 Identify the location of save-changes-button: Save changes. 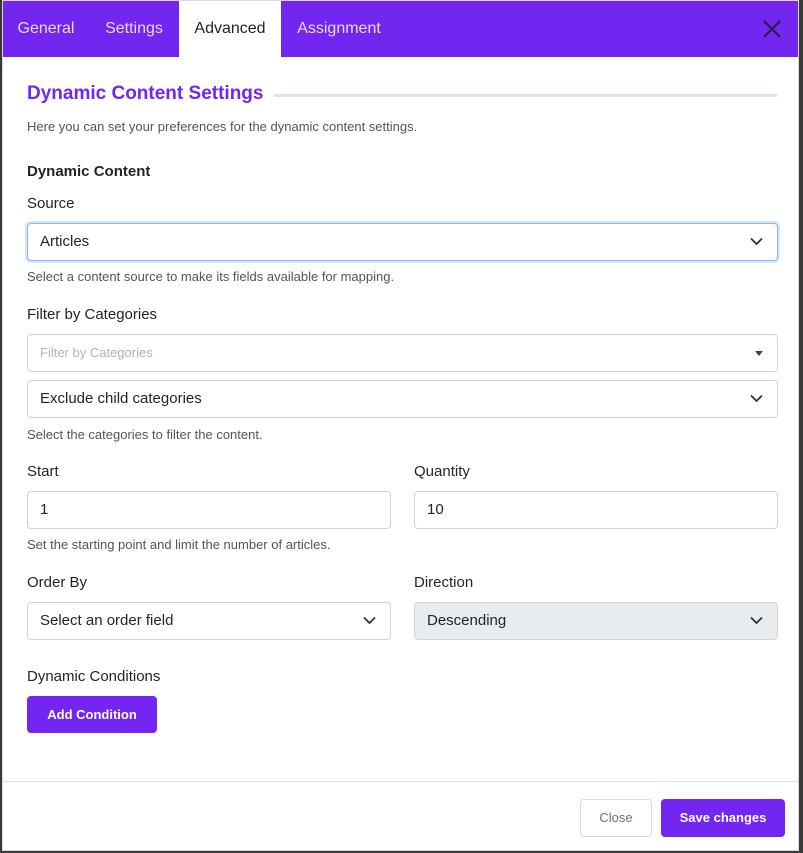
(723, 818).